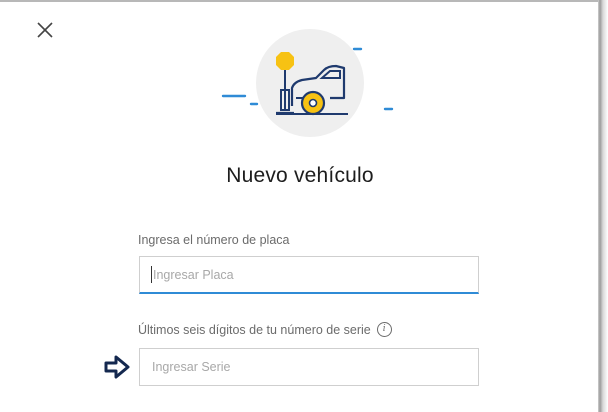 This screenshot has height=412, width=608. I want to click on top-border, so click(300, 1).